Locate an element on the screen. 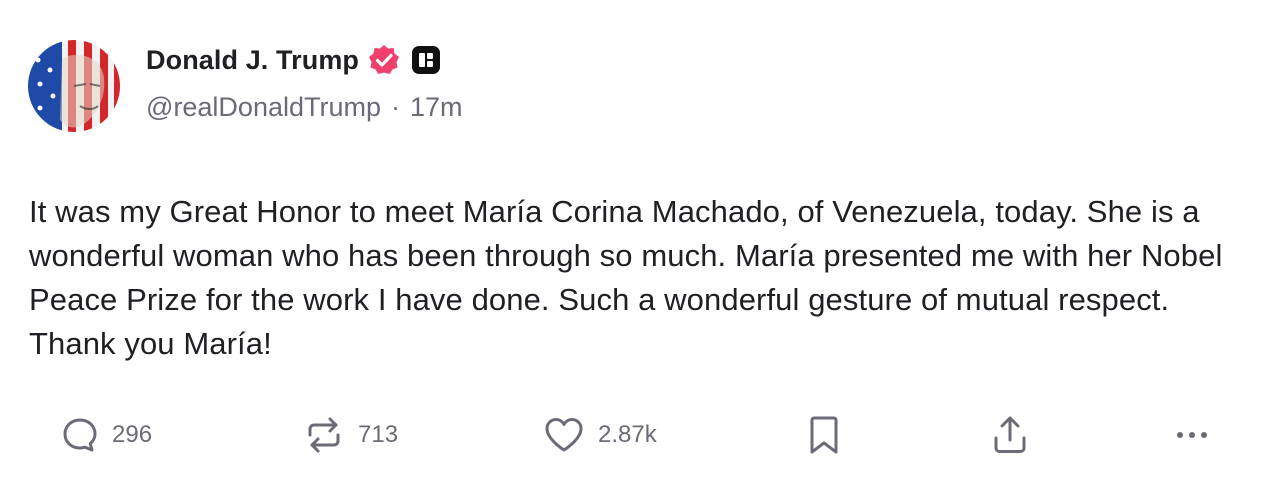  repost-icon is located at coordinates (324, 435).